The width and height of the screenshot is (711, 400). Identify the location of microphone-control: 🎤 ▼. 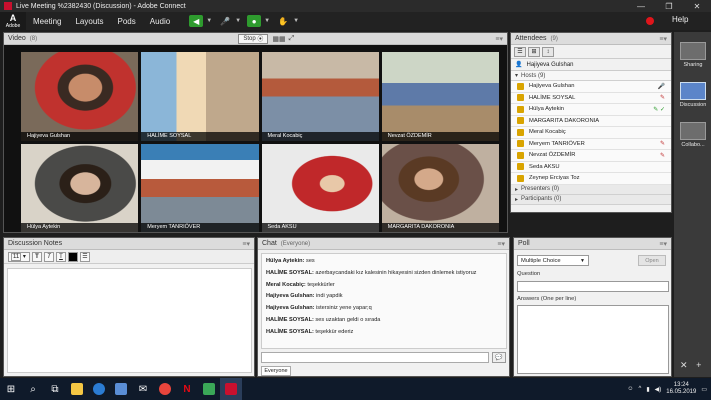
(229, 21).